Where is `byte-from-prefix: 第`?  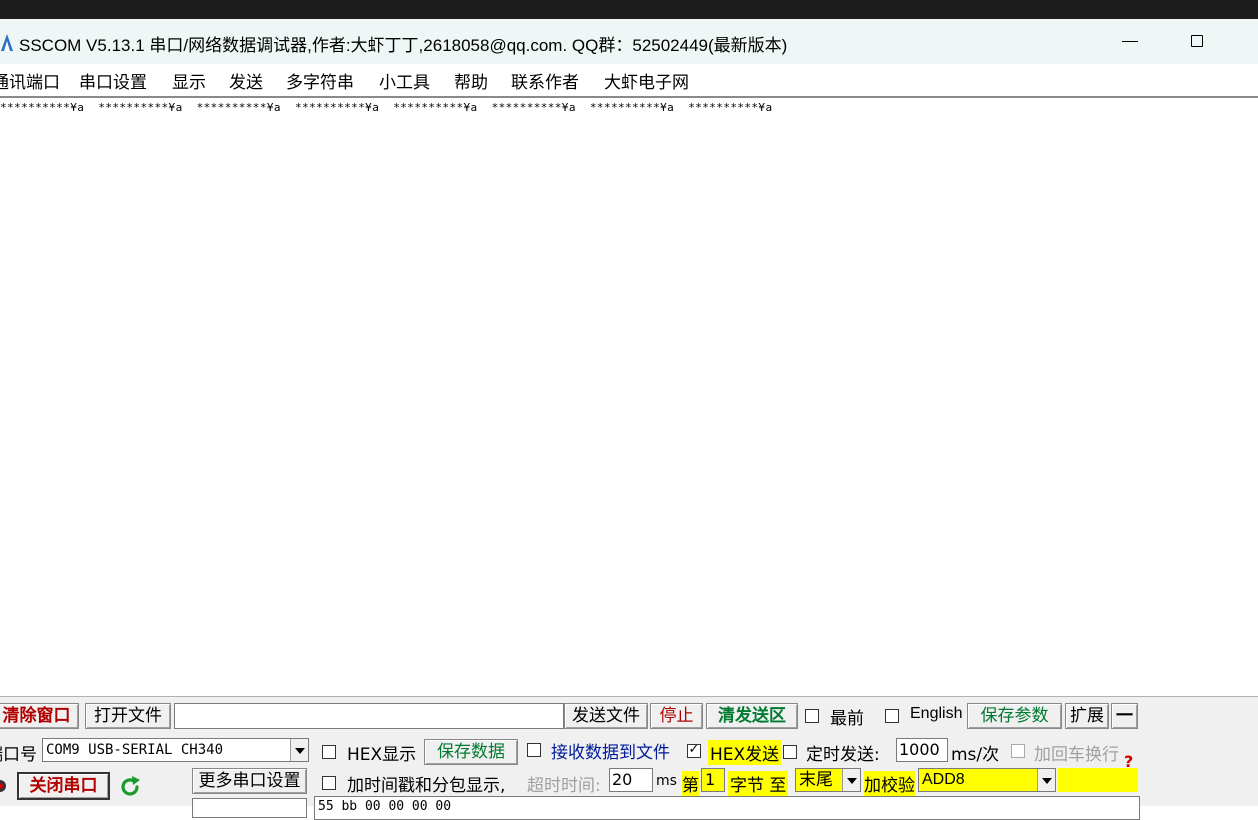 byte-from-prefix: 第 is located at coordinates (690, 783).